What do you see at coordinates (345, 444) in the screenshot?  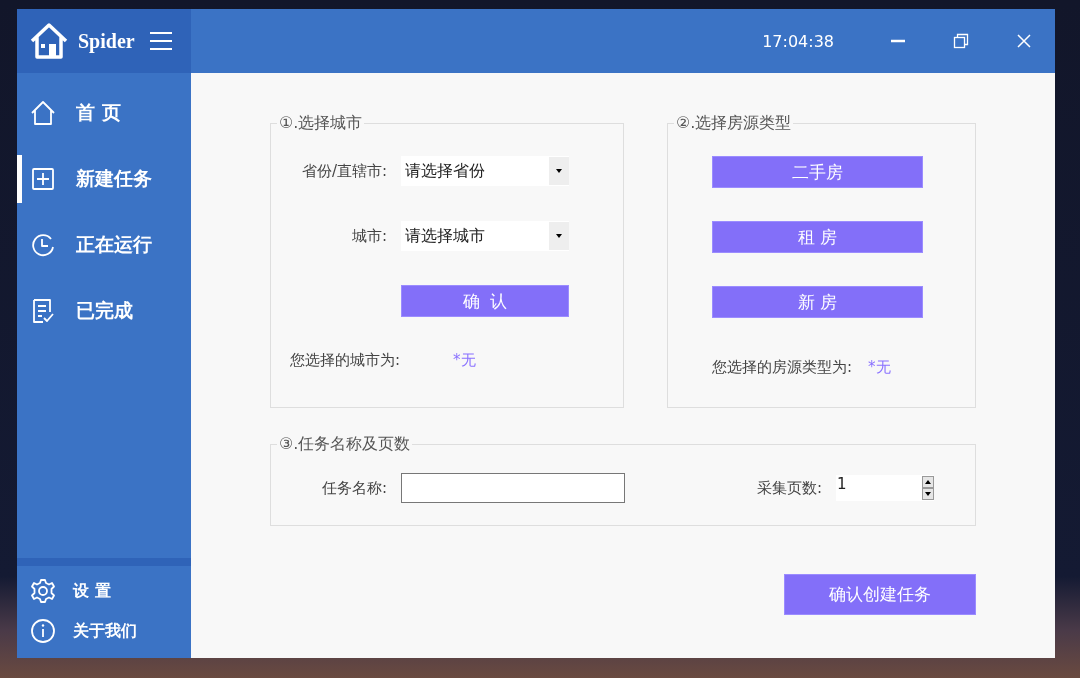 I see `group-title: ③.任务名称及页数` at bounding box center [345, 444].